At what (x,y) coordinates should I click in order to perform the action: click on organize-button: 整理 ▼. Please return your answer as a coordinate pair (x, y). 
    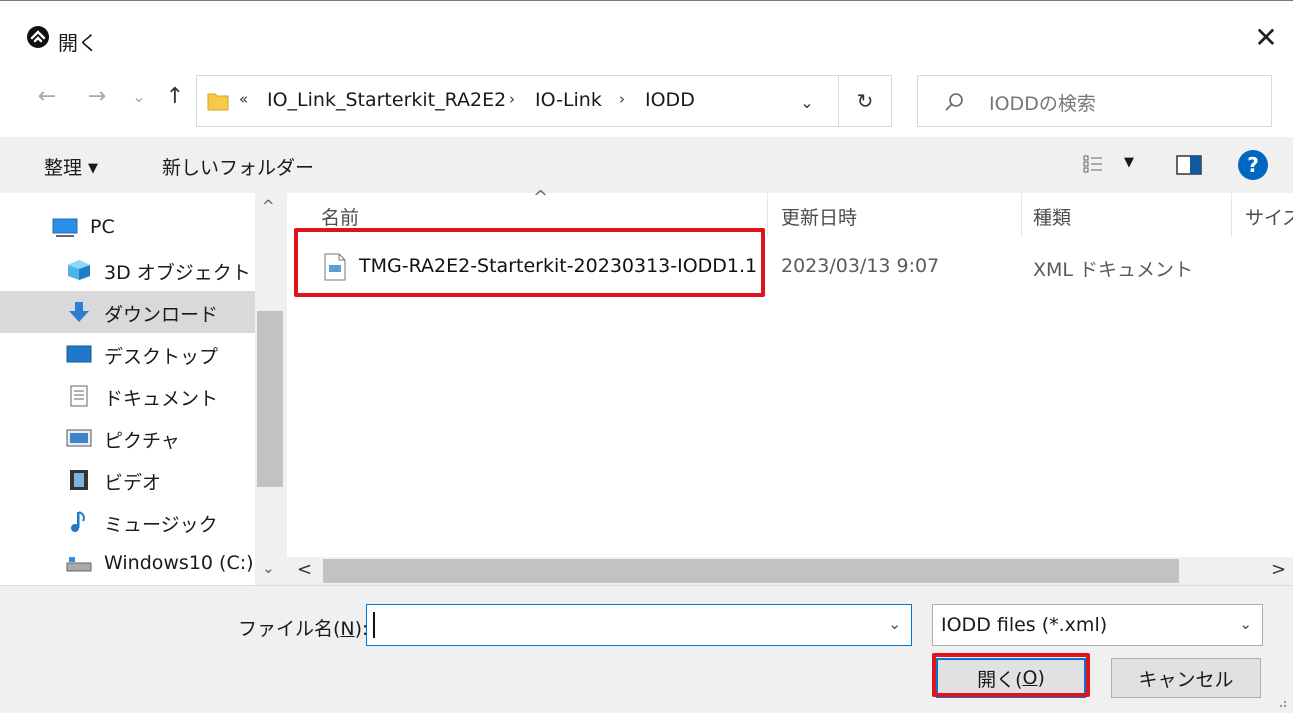
    Looking at the image, I should click on (71, 166).